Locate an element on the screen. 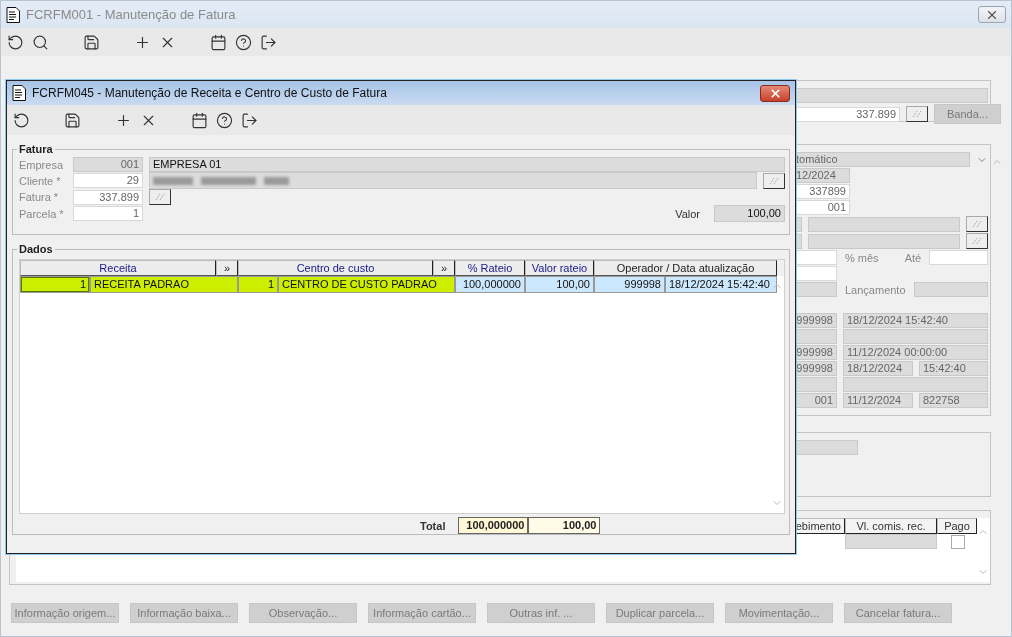 This screenshot has width=1012, height=637. fatura-field: 337.899 is located at coordinates (108, 197).